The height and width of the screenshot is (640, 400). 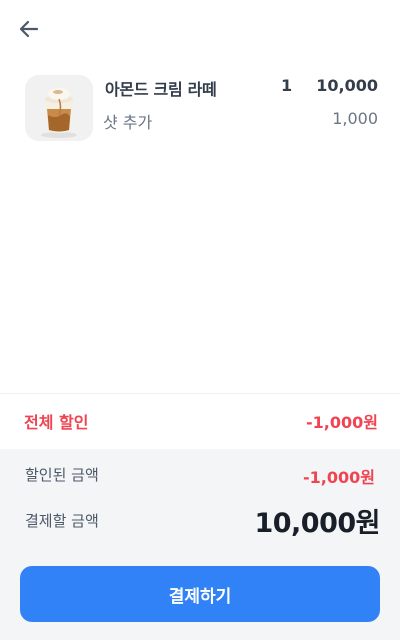 I want to click on arrow-left-icon, so click(x=29, y=29).